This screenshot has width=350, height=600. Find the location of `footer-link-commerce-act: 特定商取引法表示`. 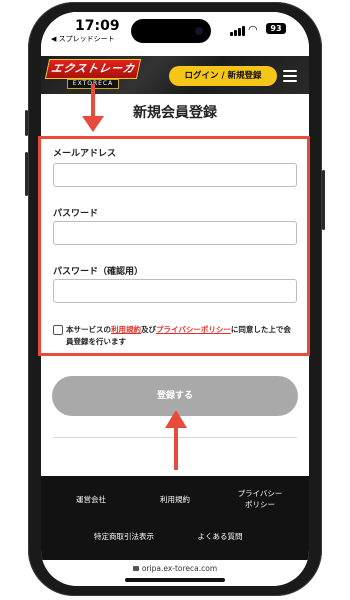

footer-link-commerce-act: 特定商取引法表示 is located at coordinates (124, 536).